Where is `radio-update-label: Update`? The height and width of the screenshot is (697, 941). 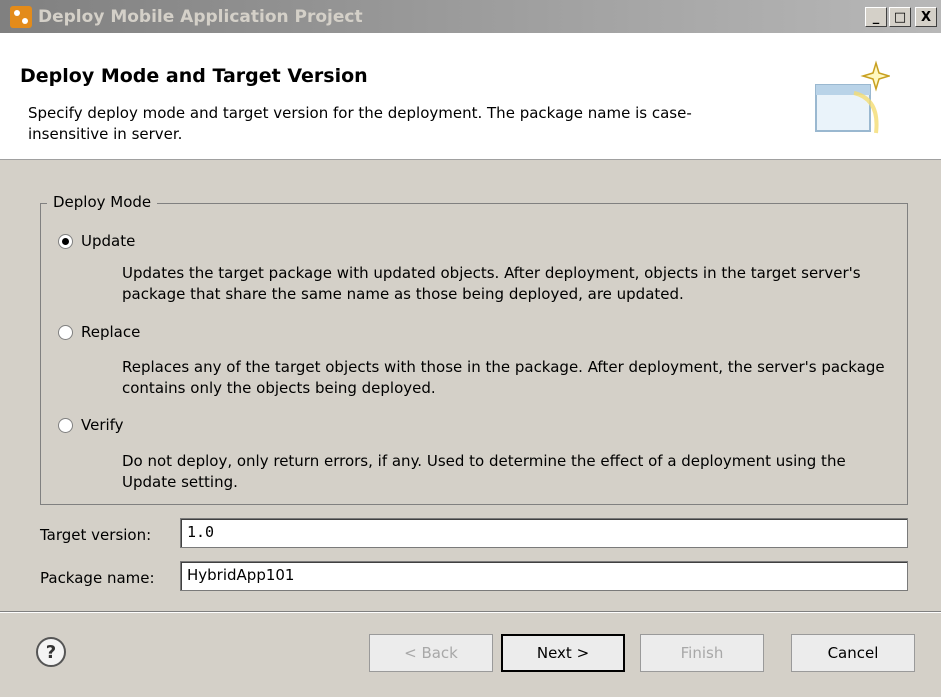 radio-update-label: Update is located at coordinates (108, 241).